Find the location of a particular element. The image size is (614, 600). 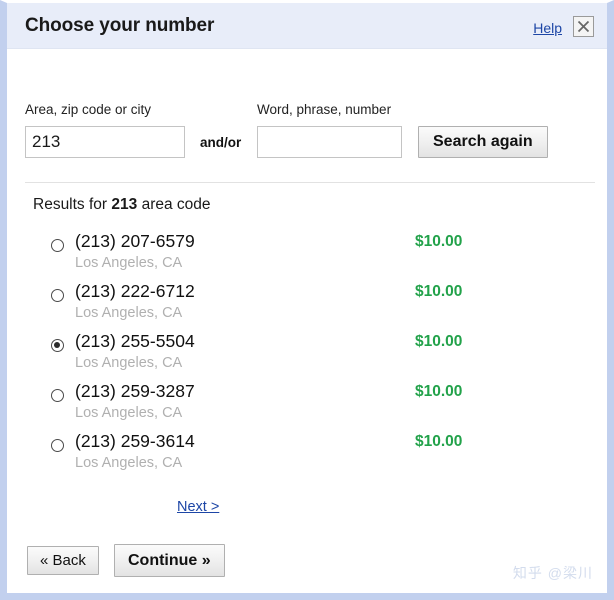

list-item: (213) 259-3614 Los Angeles, CA $10.00 is located at coordinates (307, 456).